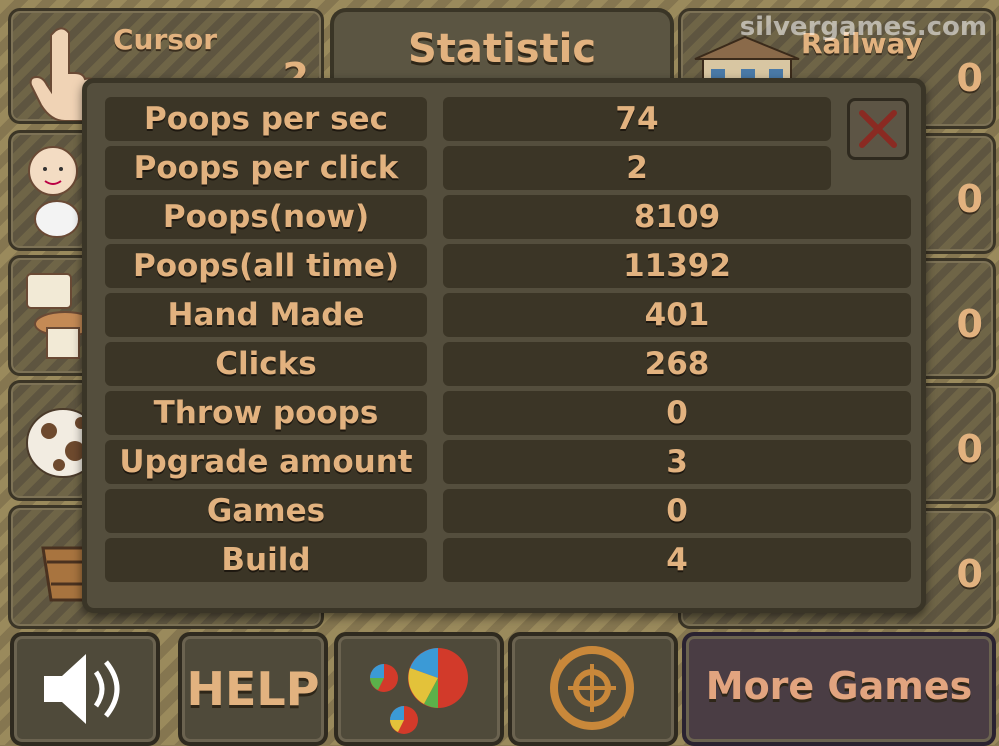 This screenshot has height=746, width=999. Describe the element at coordinates (677, 364) in the screenshot. I see `stat-value: 268` at that location.